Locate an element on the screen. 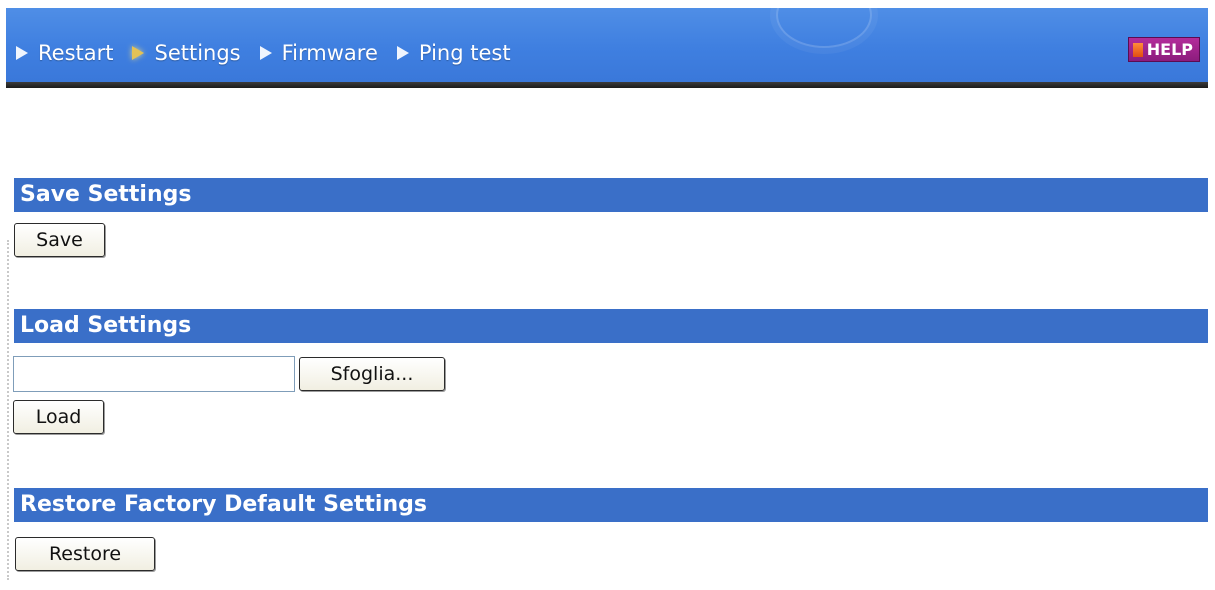 This screenshot has height=590, width=1215. nav-item-restart: Restart is located at coordinates (64, 53).